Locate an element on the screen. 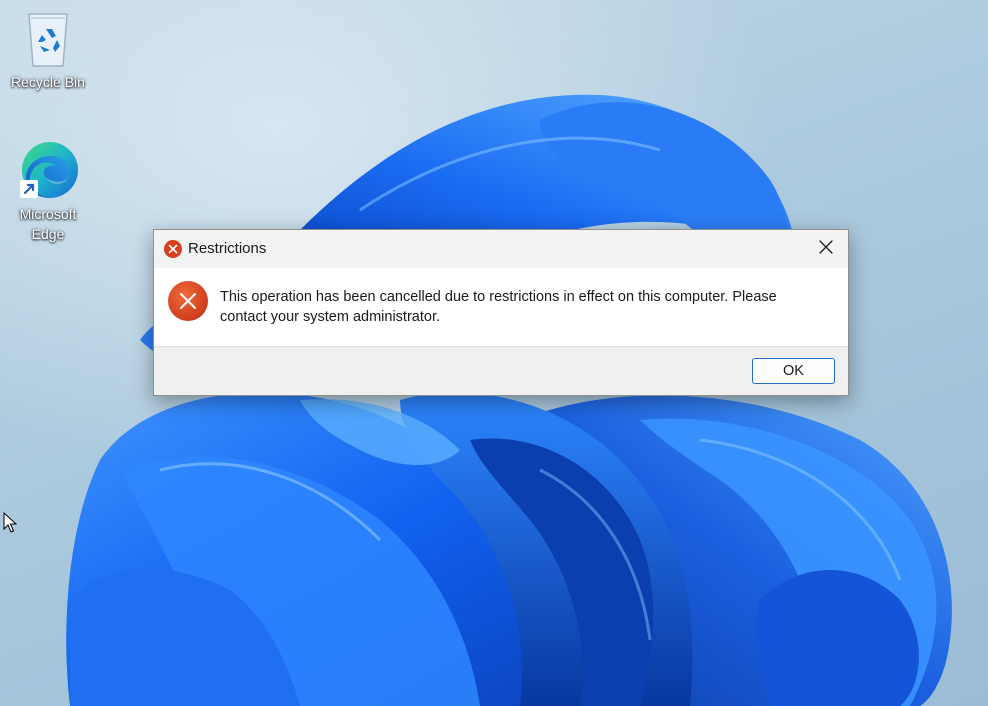  close-button is located at coordinates (826, 249).